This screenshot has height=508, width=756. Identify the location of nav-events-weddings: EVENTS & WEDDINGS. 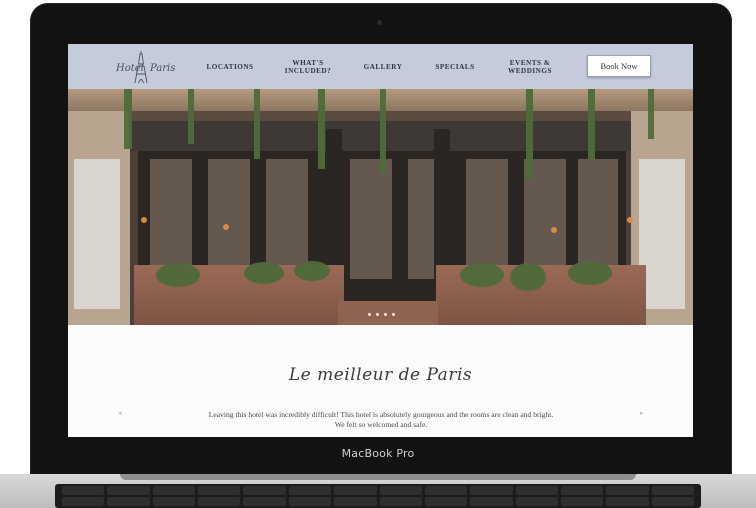
(530, 66).